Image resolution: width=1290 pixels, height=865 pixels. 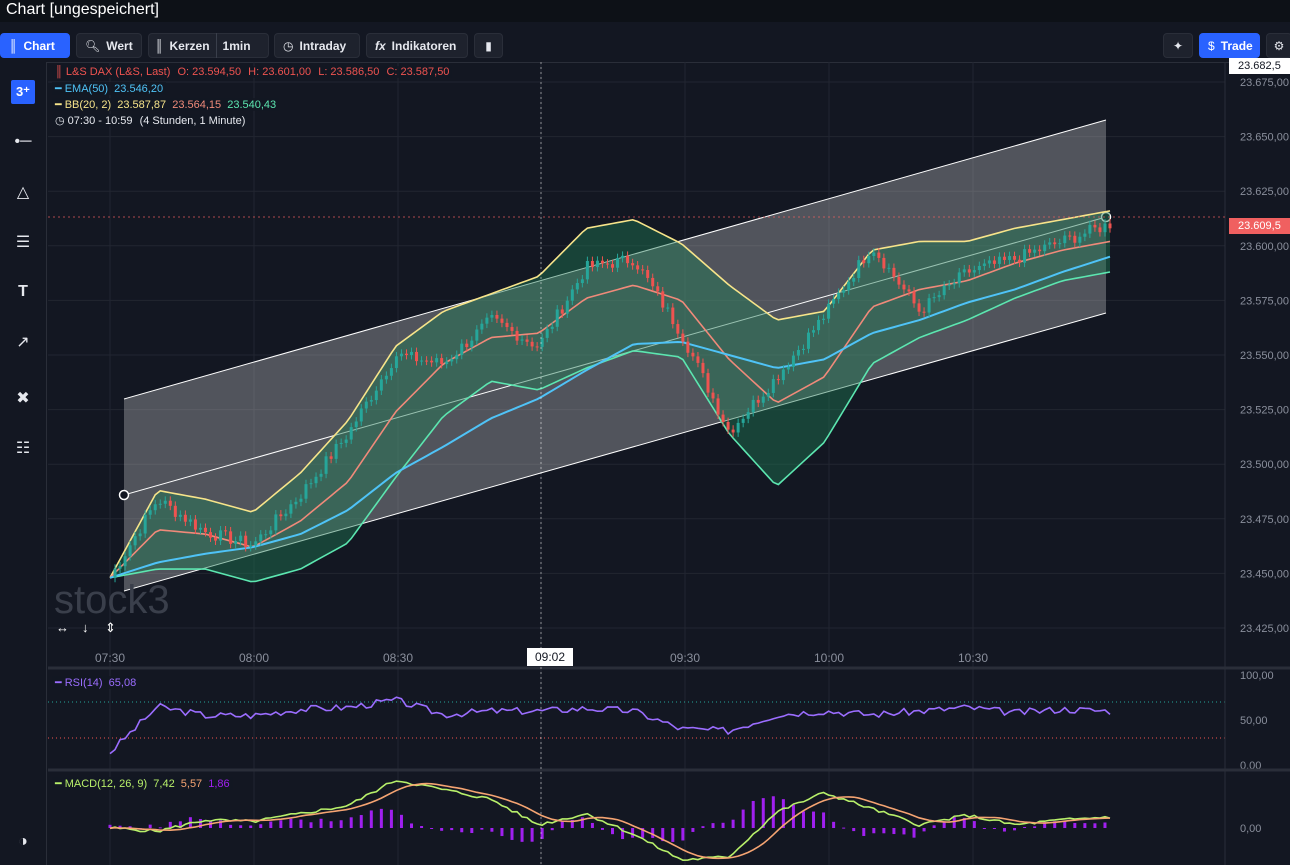 What do you see at coordinates (610, 725) in the screenshot?
I see `rsi-line` at bounding box center [610, 725].